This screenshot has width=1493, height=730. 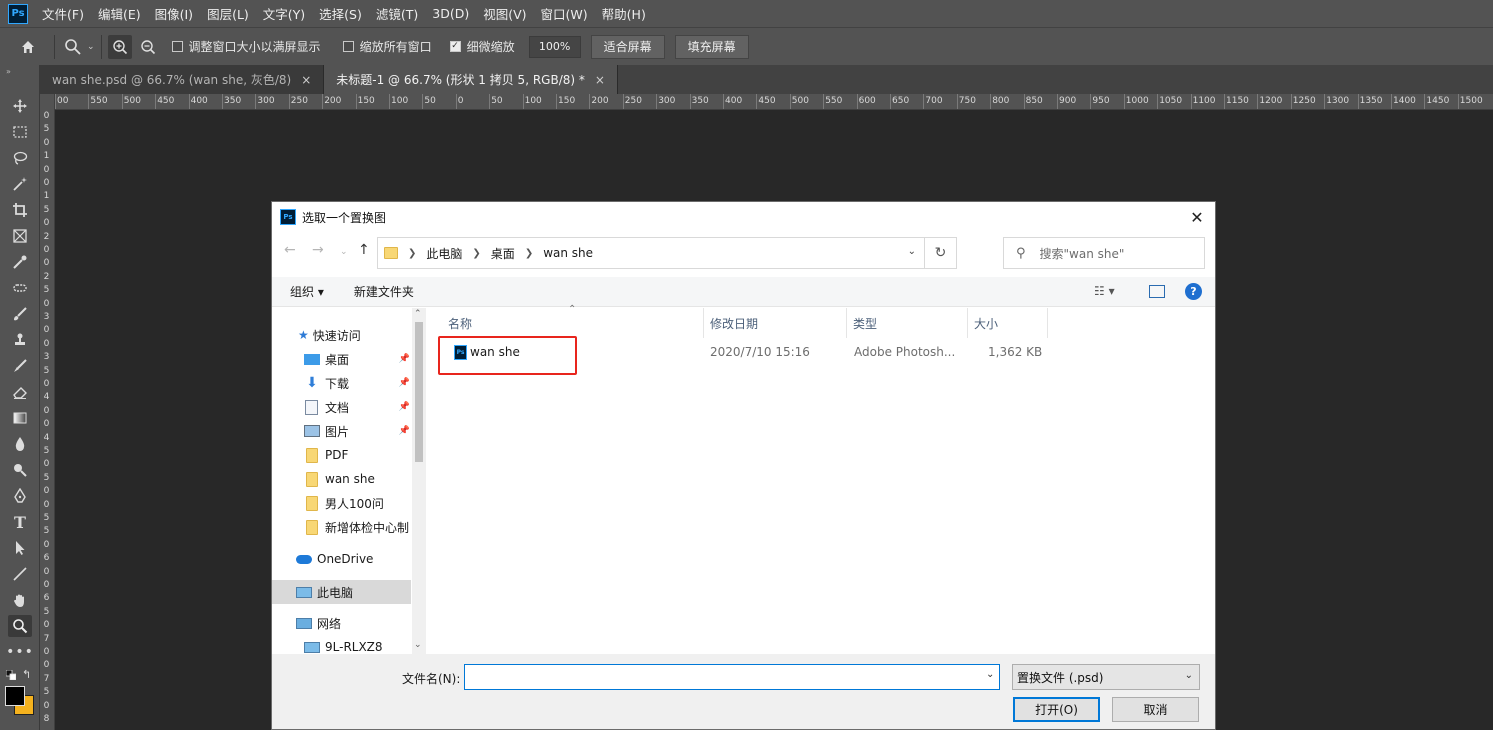 What do you see at coordinates (732, 677) in the screenshot?
I see `filename-input` at bounding box center [732, 677].